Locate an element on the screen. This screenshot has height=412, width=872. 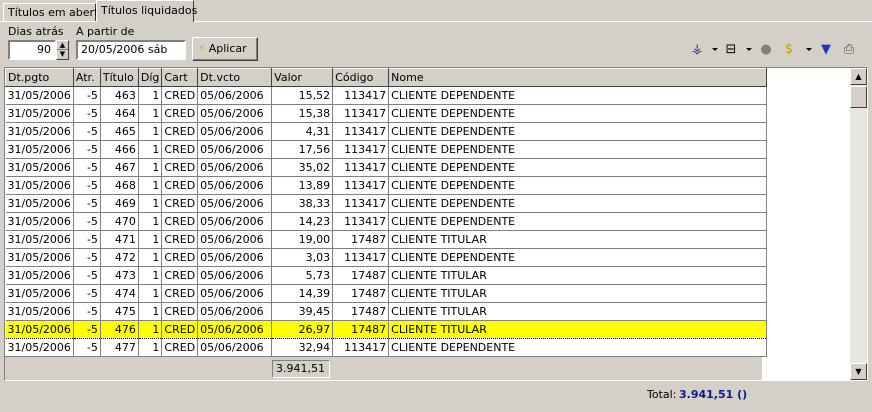
dollar-icon: $ is located at coordinates (789, 50).